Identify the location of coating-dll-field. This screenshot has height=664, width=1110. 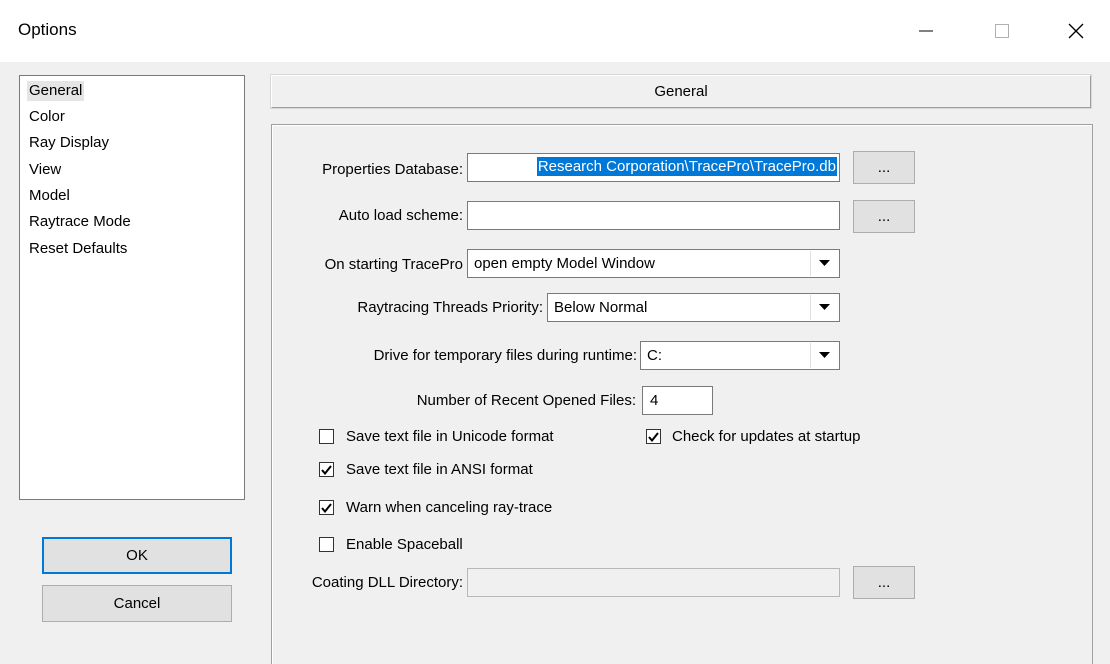
(653, 582).